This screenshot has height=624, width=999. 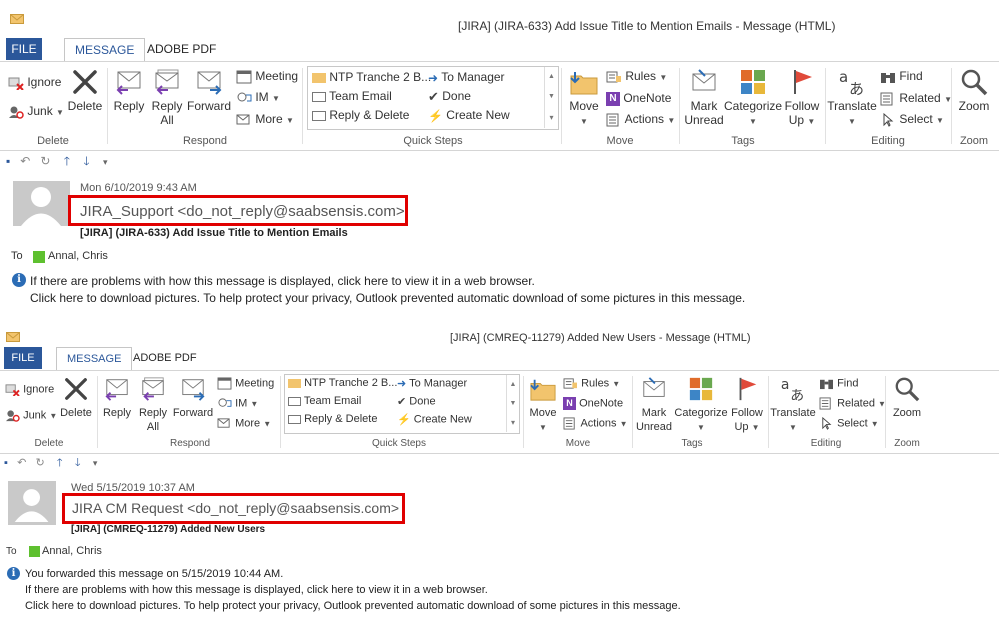 I want to click on svg-text: a, so click(x=785, y=385).